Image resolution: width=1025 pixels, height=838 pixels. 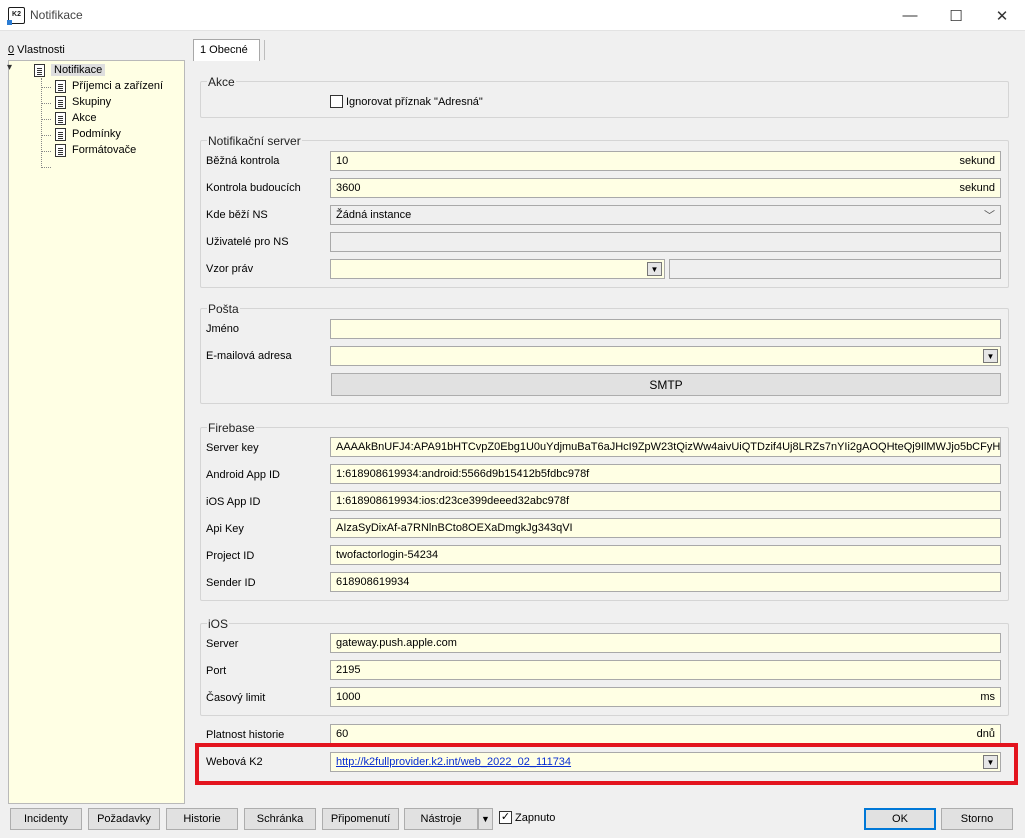 I want to click on tree-item-akce: Akce, so click(x=75, y=118).